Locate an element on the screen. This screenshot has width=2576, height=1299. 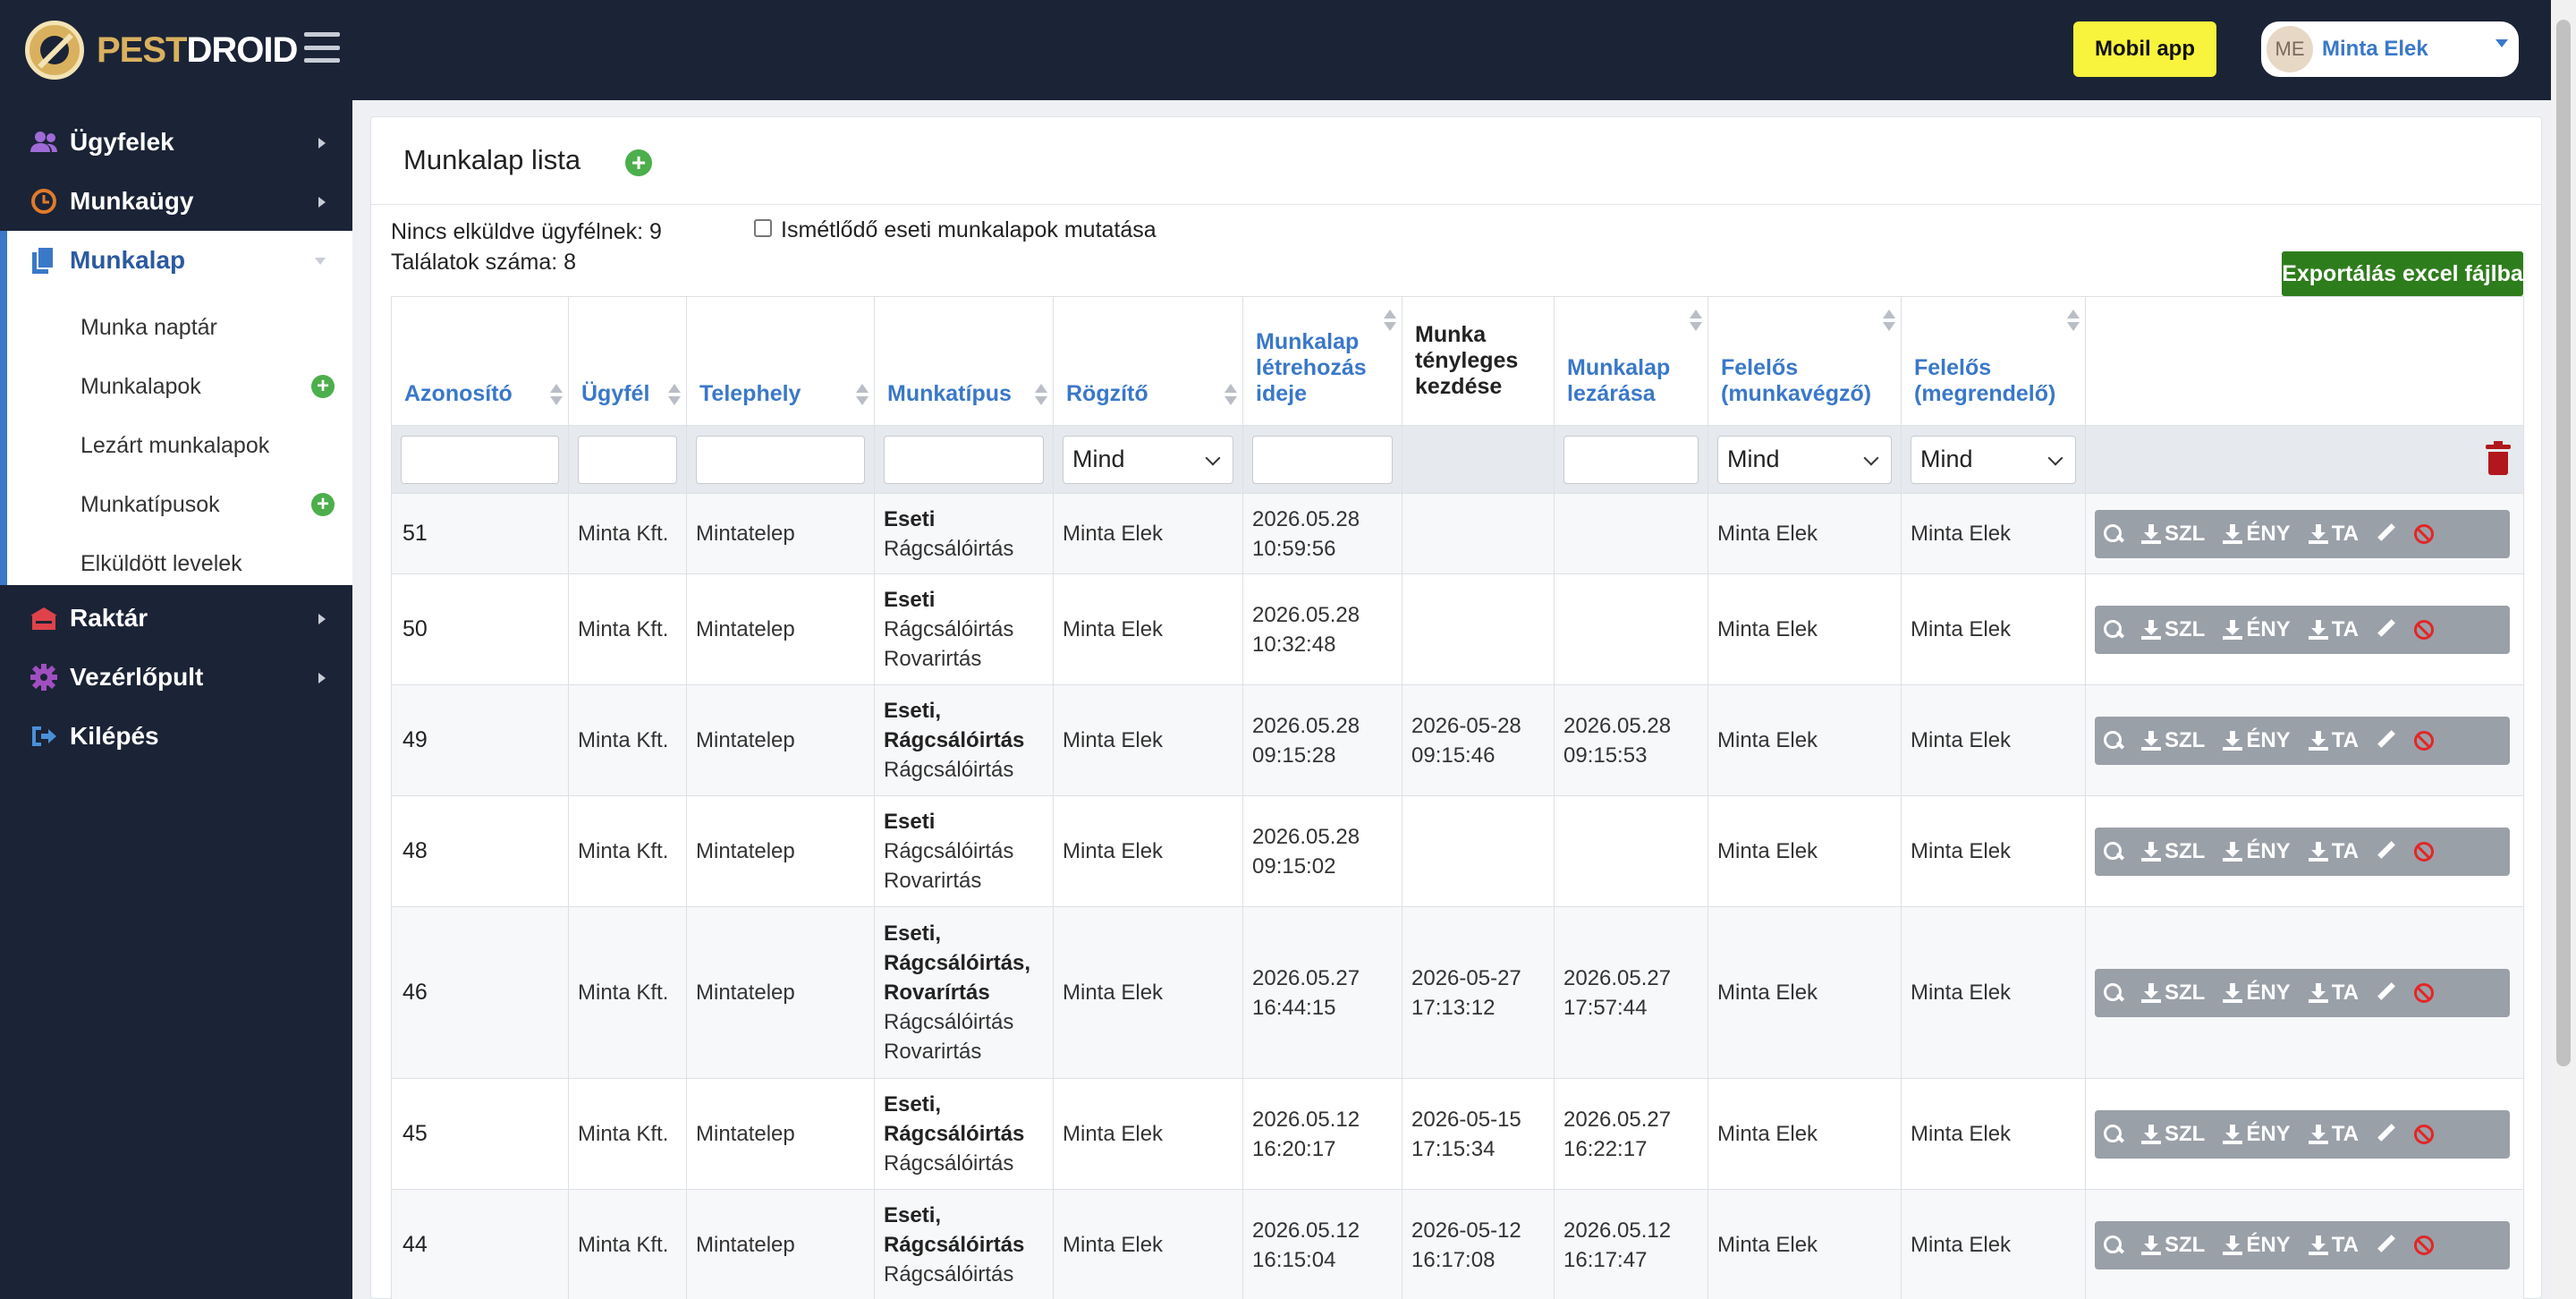
sort-icon is located at coordinates (1696, 320).